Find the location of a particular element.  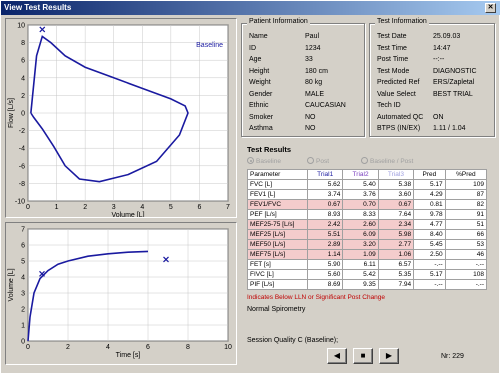

window-title: View Test Results is located at coordinates (38, 7).